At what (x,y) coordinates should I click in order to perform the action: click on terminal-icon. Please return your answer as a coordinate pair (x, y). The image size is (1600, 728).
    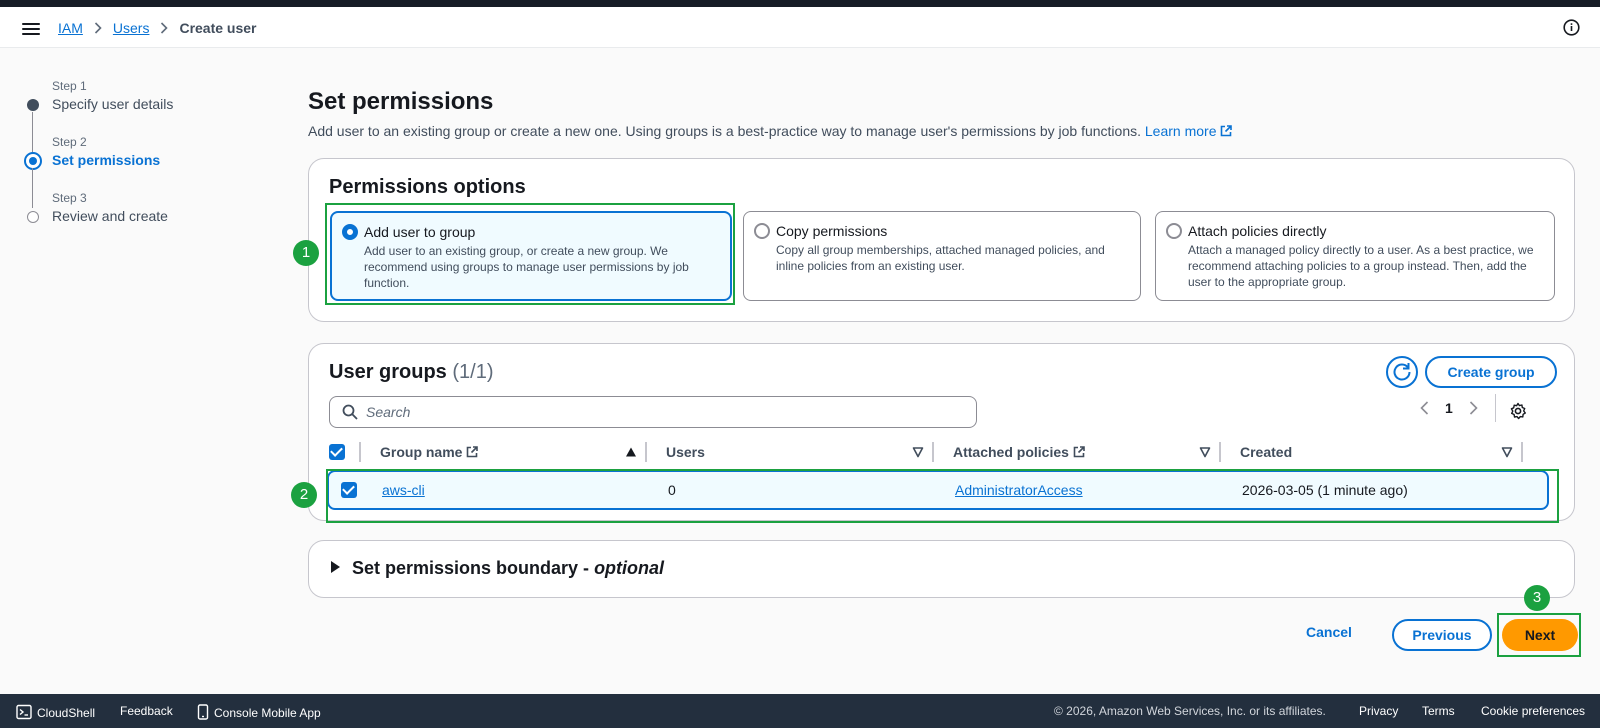
    Looking at the image, I should click on (24, 712).